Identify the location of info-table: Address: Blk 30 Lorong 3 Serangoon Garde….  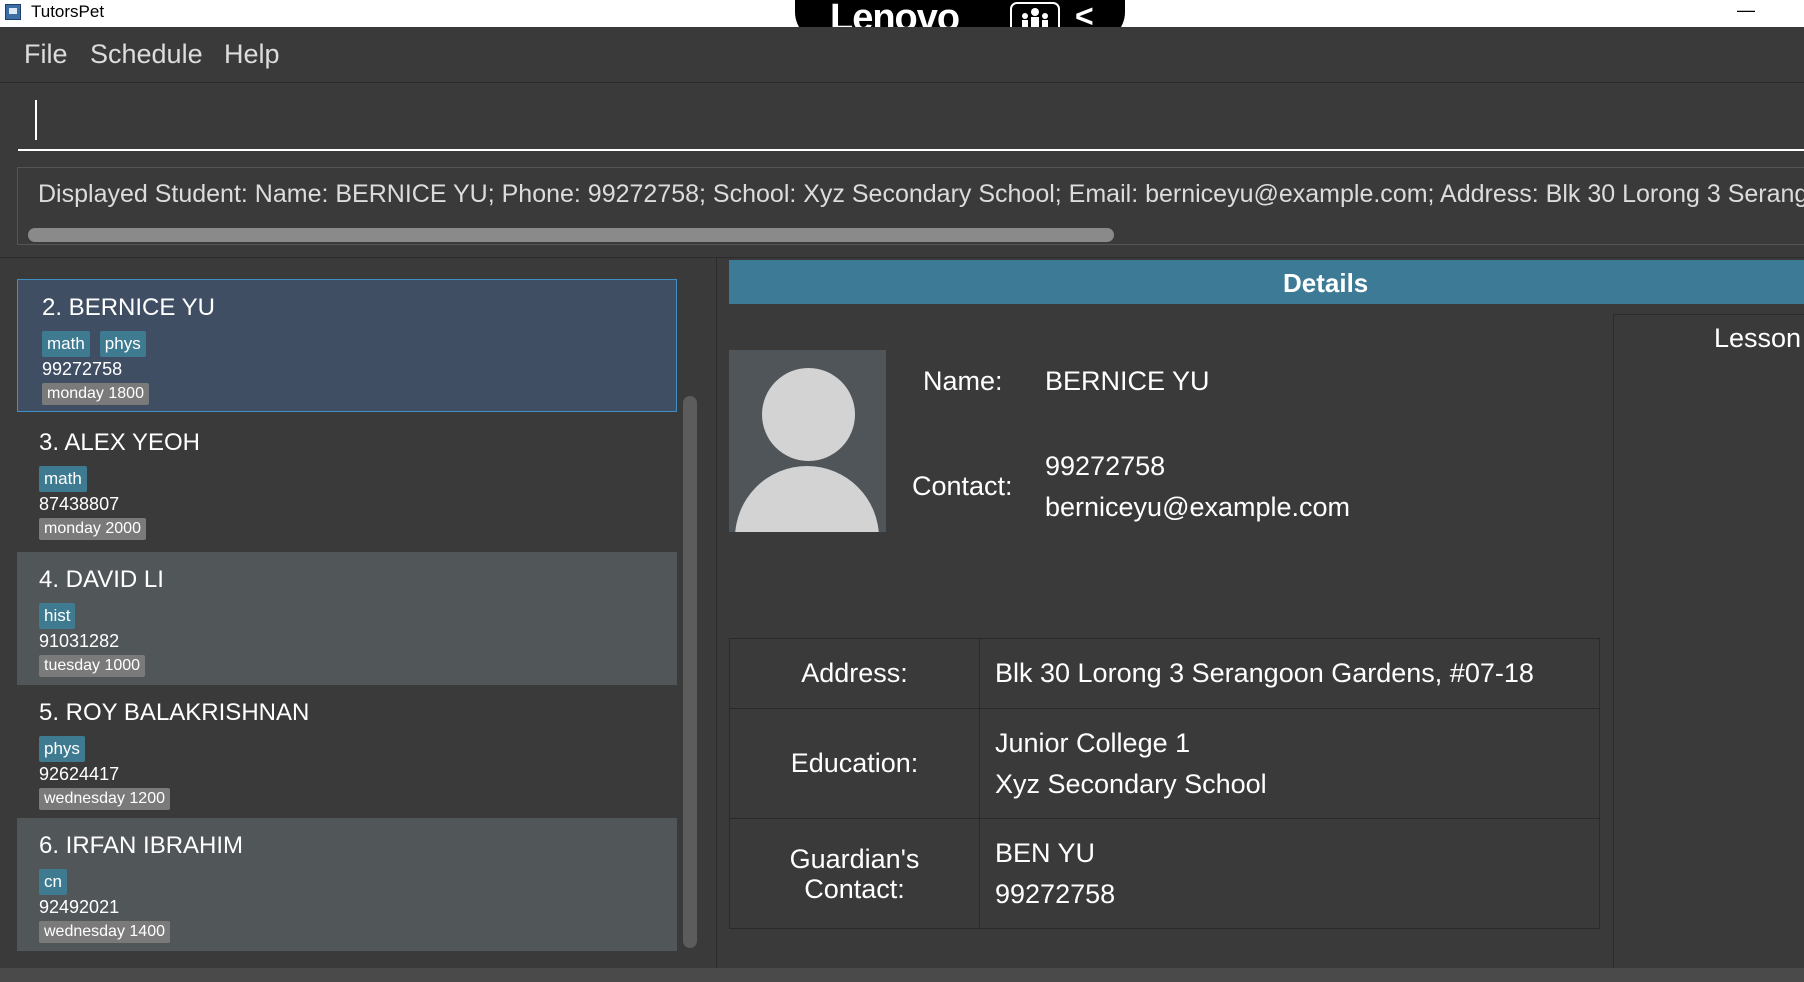
(1164, 783).